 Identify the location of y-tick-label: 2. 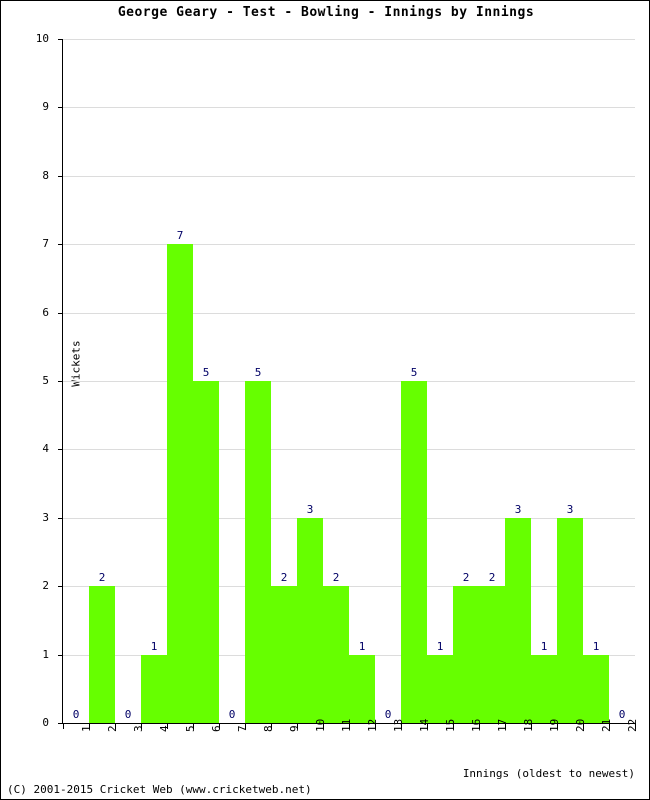
(45, 585).